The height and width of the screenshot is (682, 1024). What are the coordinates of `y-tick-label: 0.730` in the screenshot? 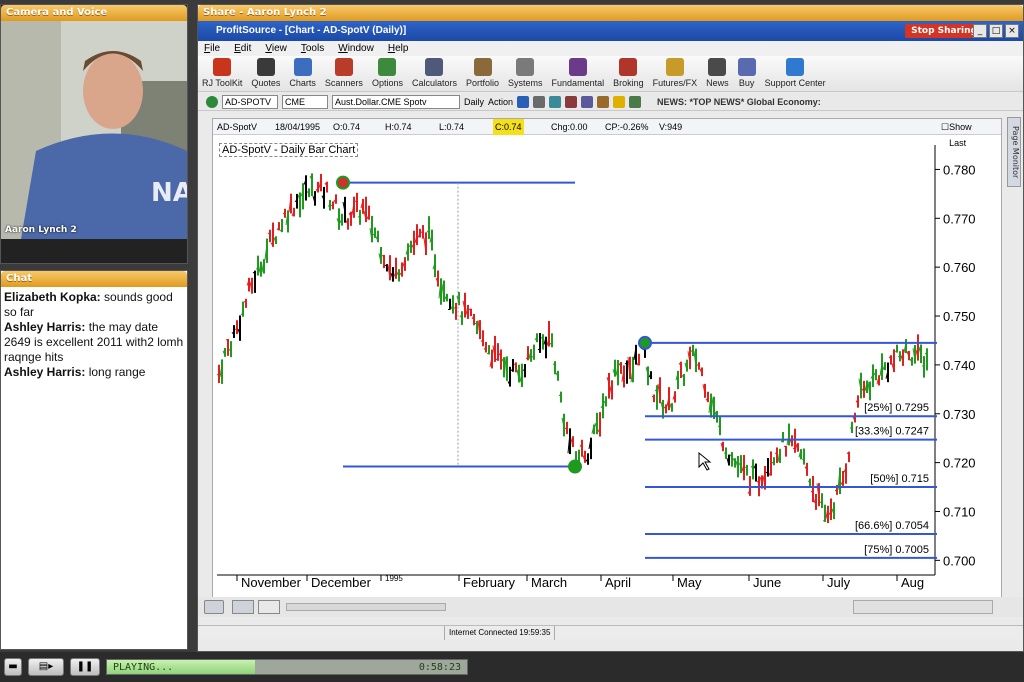 It's located at (959, 414).